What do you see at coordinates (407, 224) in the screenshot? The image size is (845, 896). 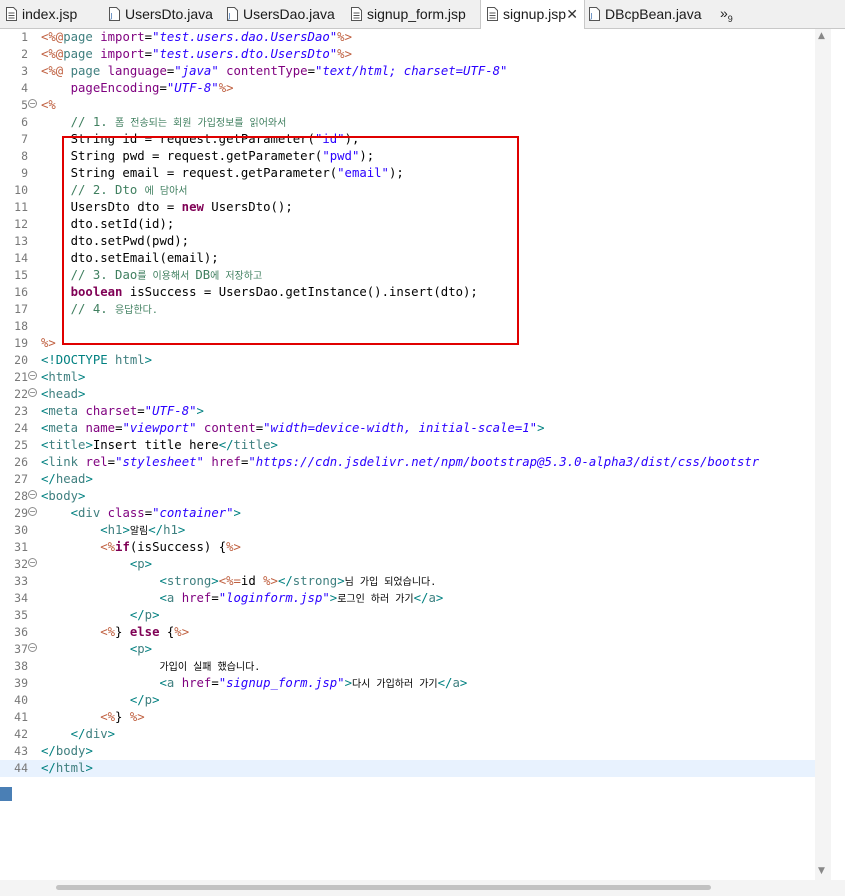 I see `code-line: 12 dto.setId(id);` at bounding box center [407, 224].